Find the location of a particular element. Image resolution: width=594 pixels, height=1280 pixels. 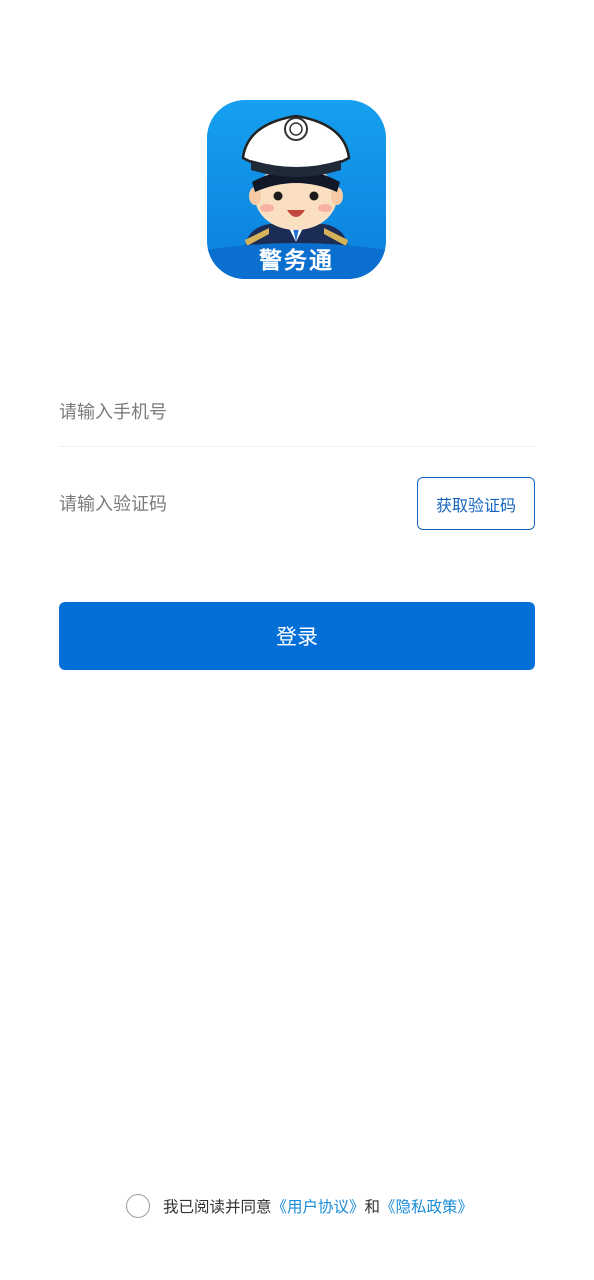

phone-input is located at coordinates (297, 412).